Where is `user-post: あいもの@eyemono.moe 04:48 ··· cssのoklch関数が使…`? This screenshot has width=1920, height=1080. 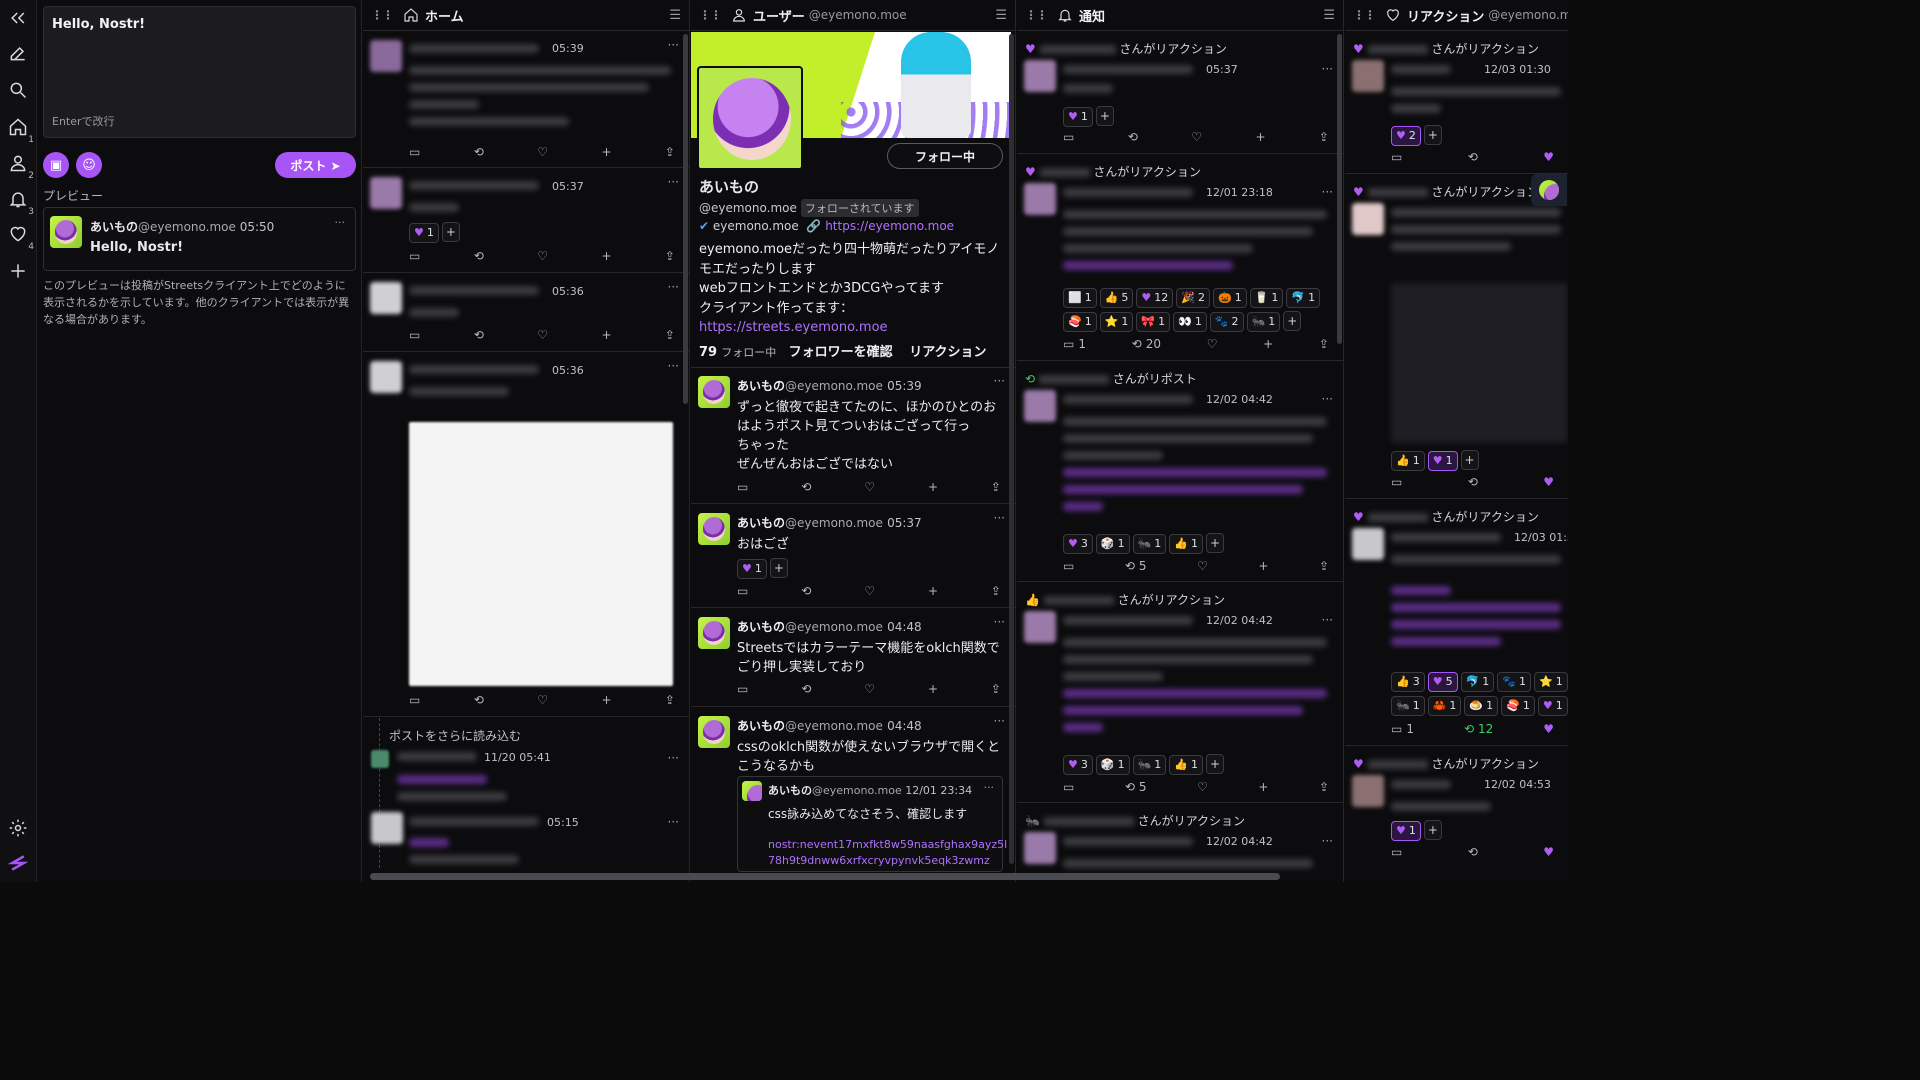 user-post: あいもの@eyemono.moe 04:48 ··· cssのoklch関数が使… is located at coordinates (853, 795).